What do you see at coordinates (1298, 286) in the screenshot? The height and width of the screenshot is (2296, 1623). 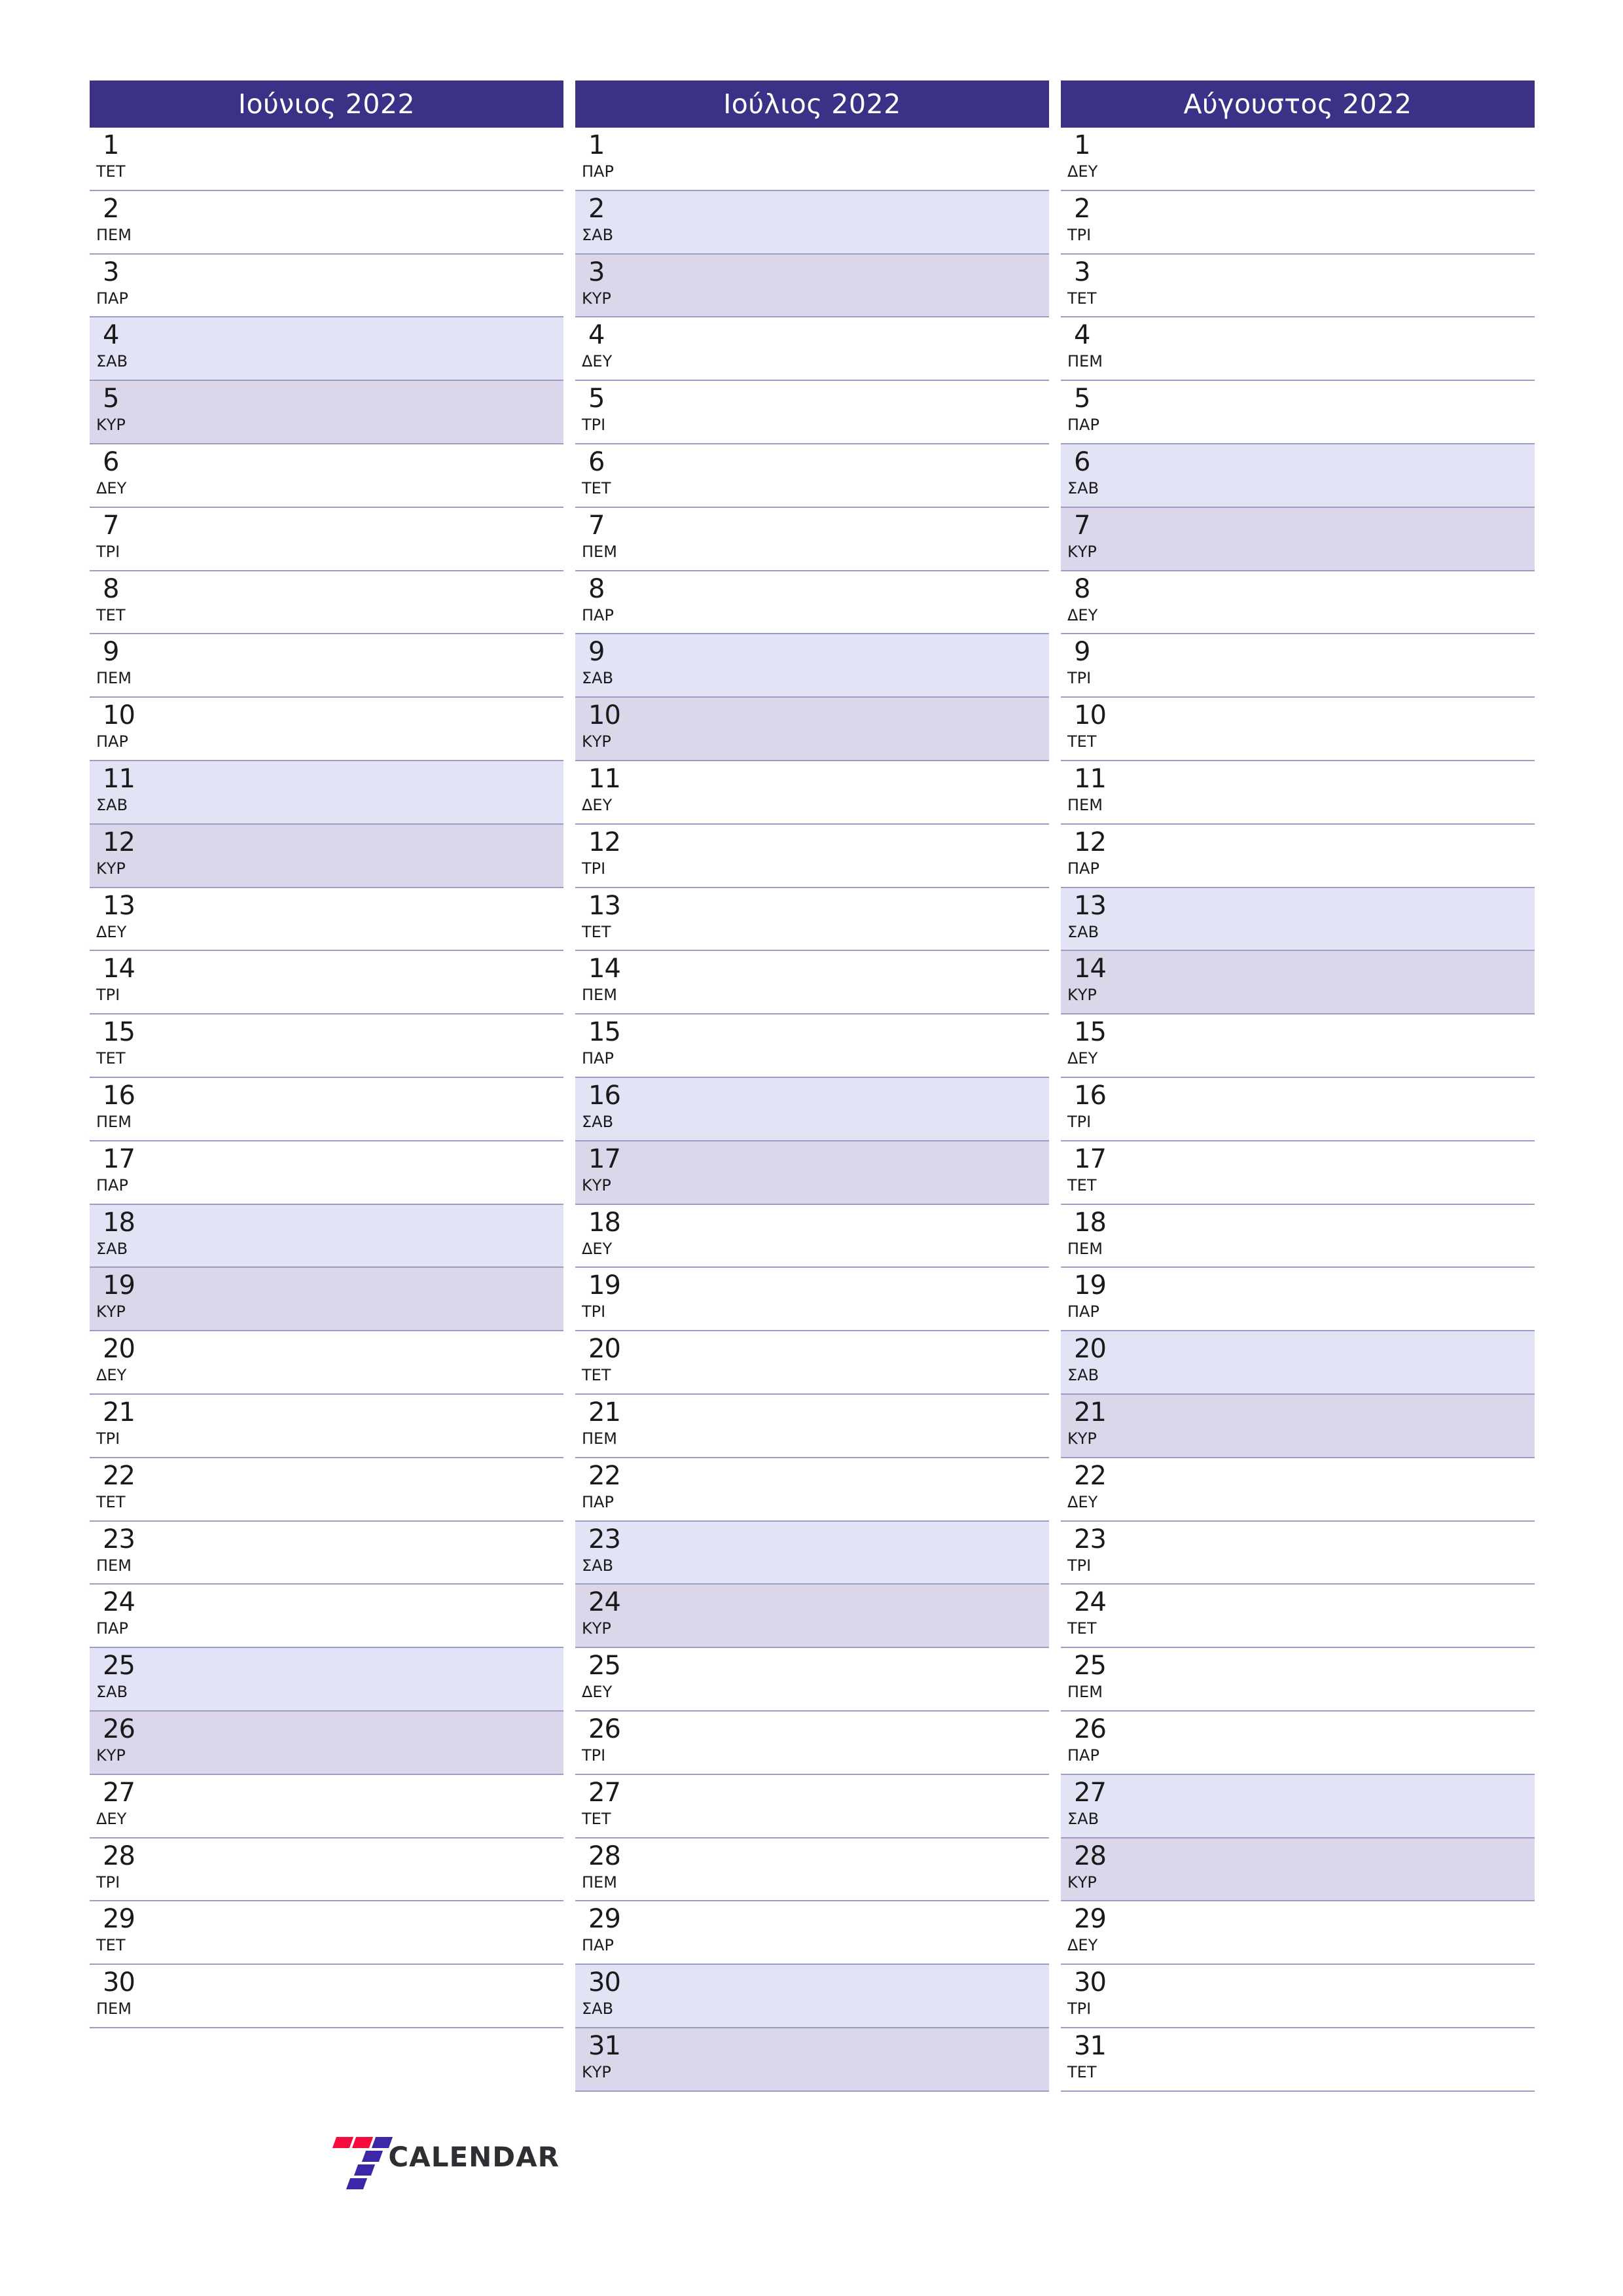 I see `day-cell: 3 ΤΕΤ` at bounding box center [1298, 286].